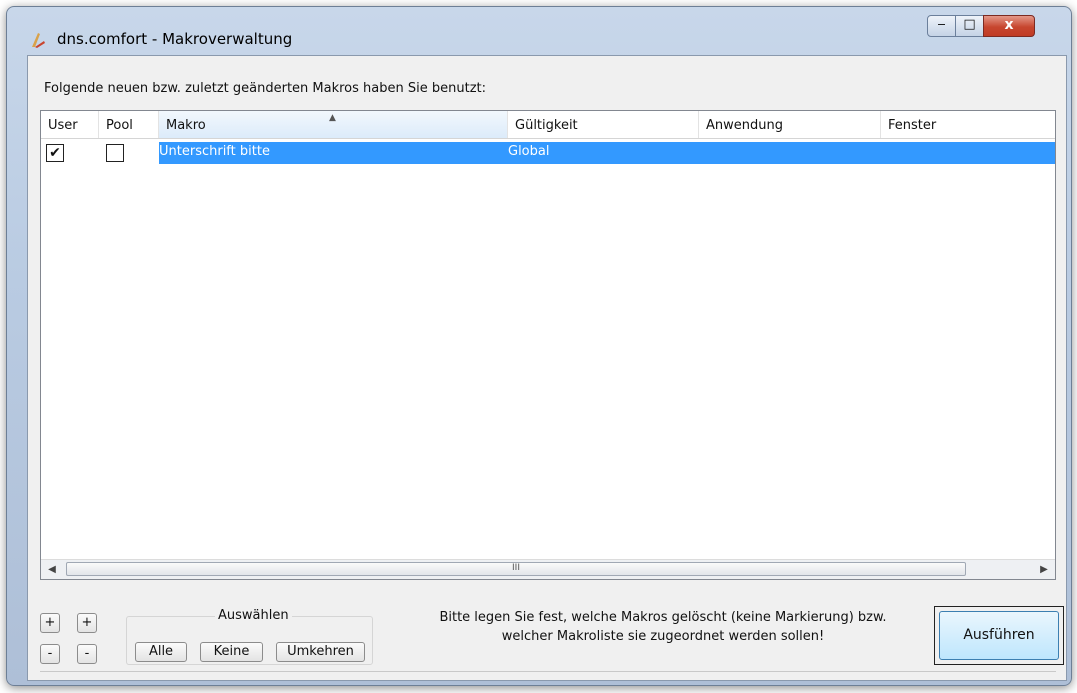 The width and height of the screenshot is (1077, 693). I want to click on column-header-user: User, so click(70, 124).